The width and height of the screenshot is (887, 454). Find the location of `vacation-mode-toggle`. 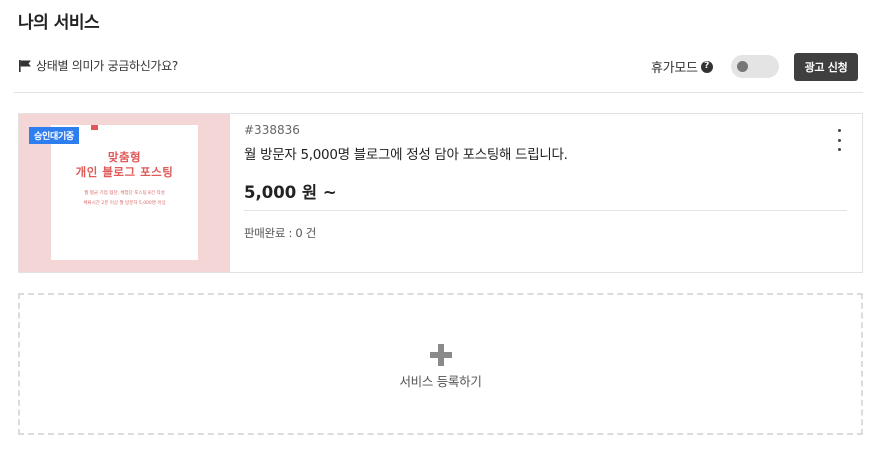

vacation-mode-toggle is located at coordinates (755, 66).